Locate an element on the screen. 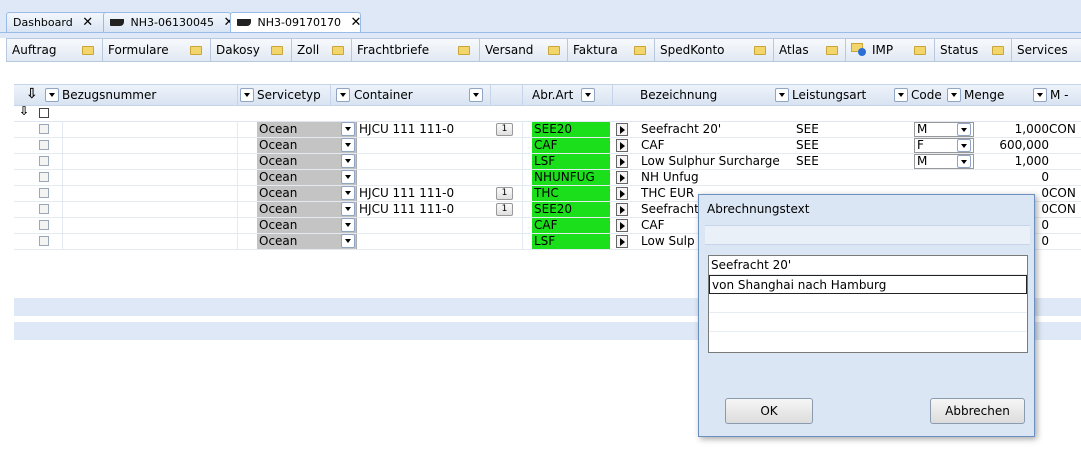 Image resolution: width=1081 pixels, height=472 pixels. table-row: Ocean LSF Low Sulphur Surcharge SEE M 1,000 is located at coordinates (547, 162).